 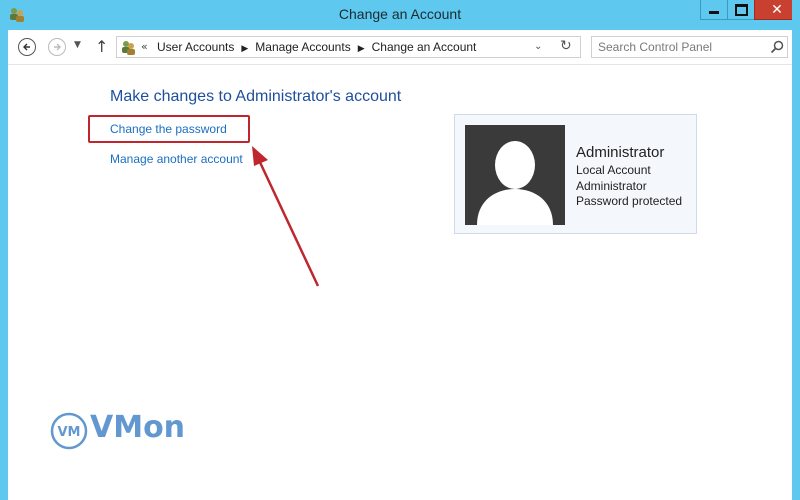 What do you see at coordinates (515, 175) in the screenshot?
I see `user-avatar-icon` at bounding box center [515, 175].